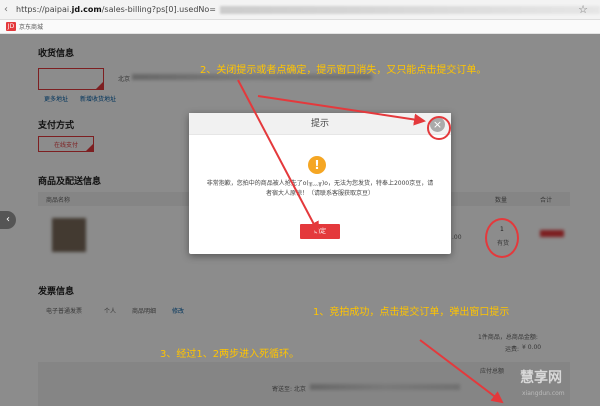 The width and height of the screenshot is (600, 406). What do you see at coordinates (461, 371) in the screenshot?
I see `arrow-to-submit` at bounding box center [461, 371].